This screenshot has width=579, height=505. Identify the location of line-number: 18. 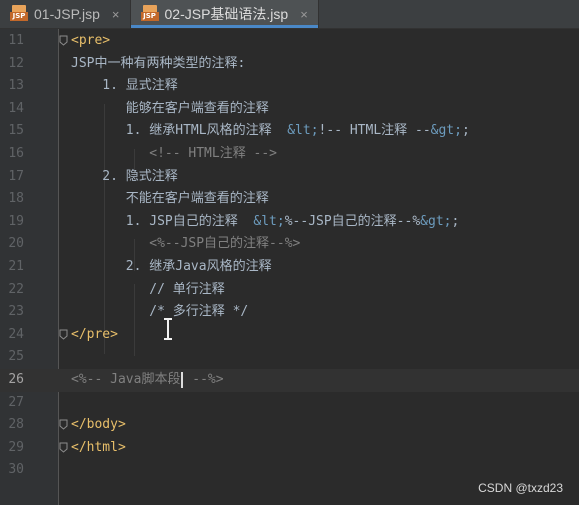
(16, 199).